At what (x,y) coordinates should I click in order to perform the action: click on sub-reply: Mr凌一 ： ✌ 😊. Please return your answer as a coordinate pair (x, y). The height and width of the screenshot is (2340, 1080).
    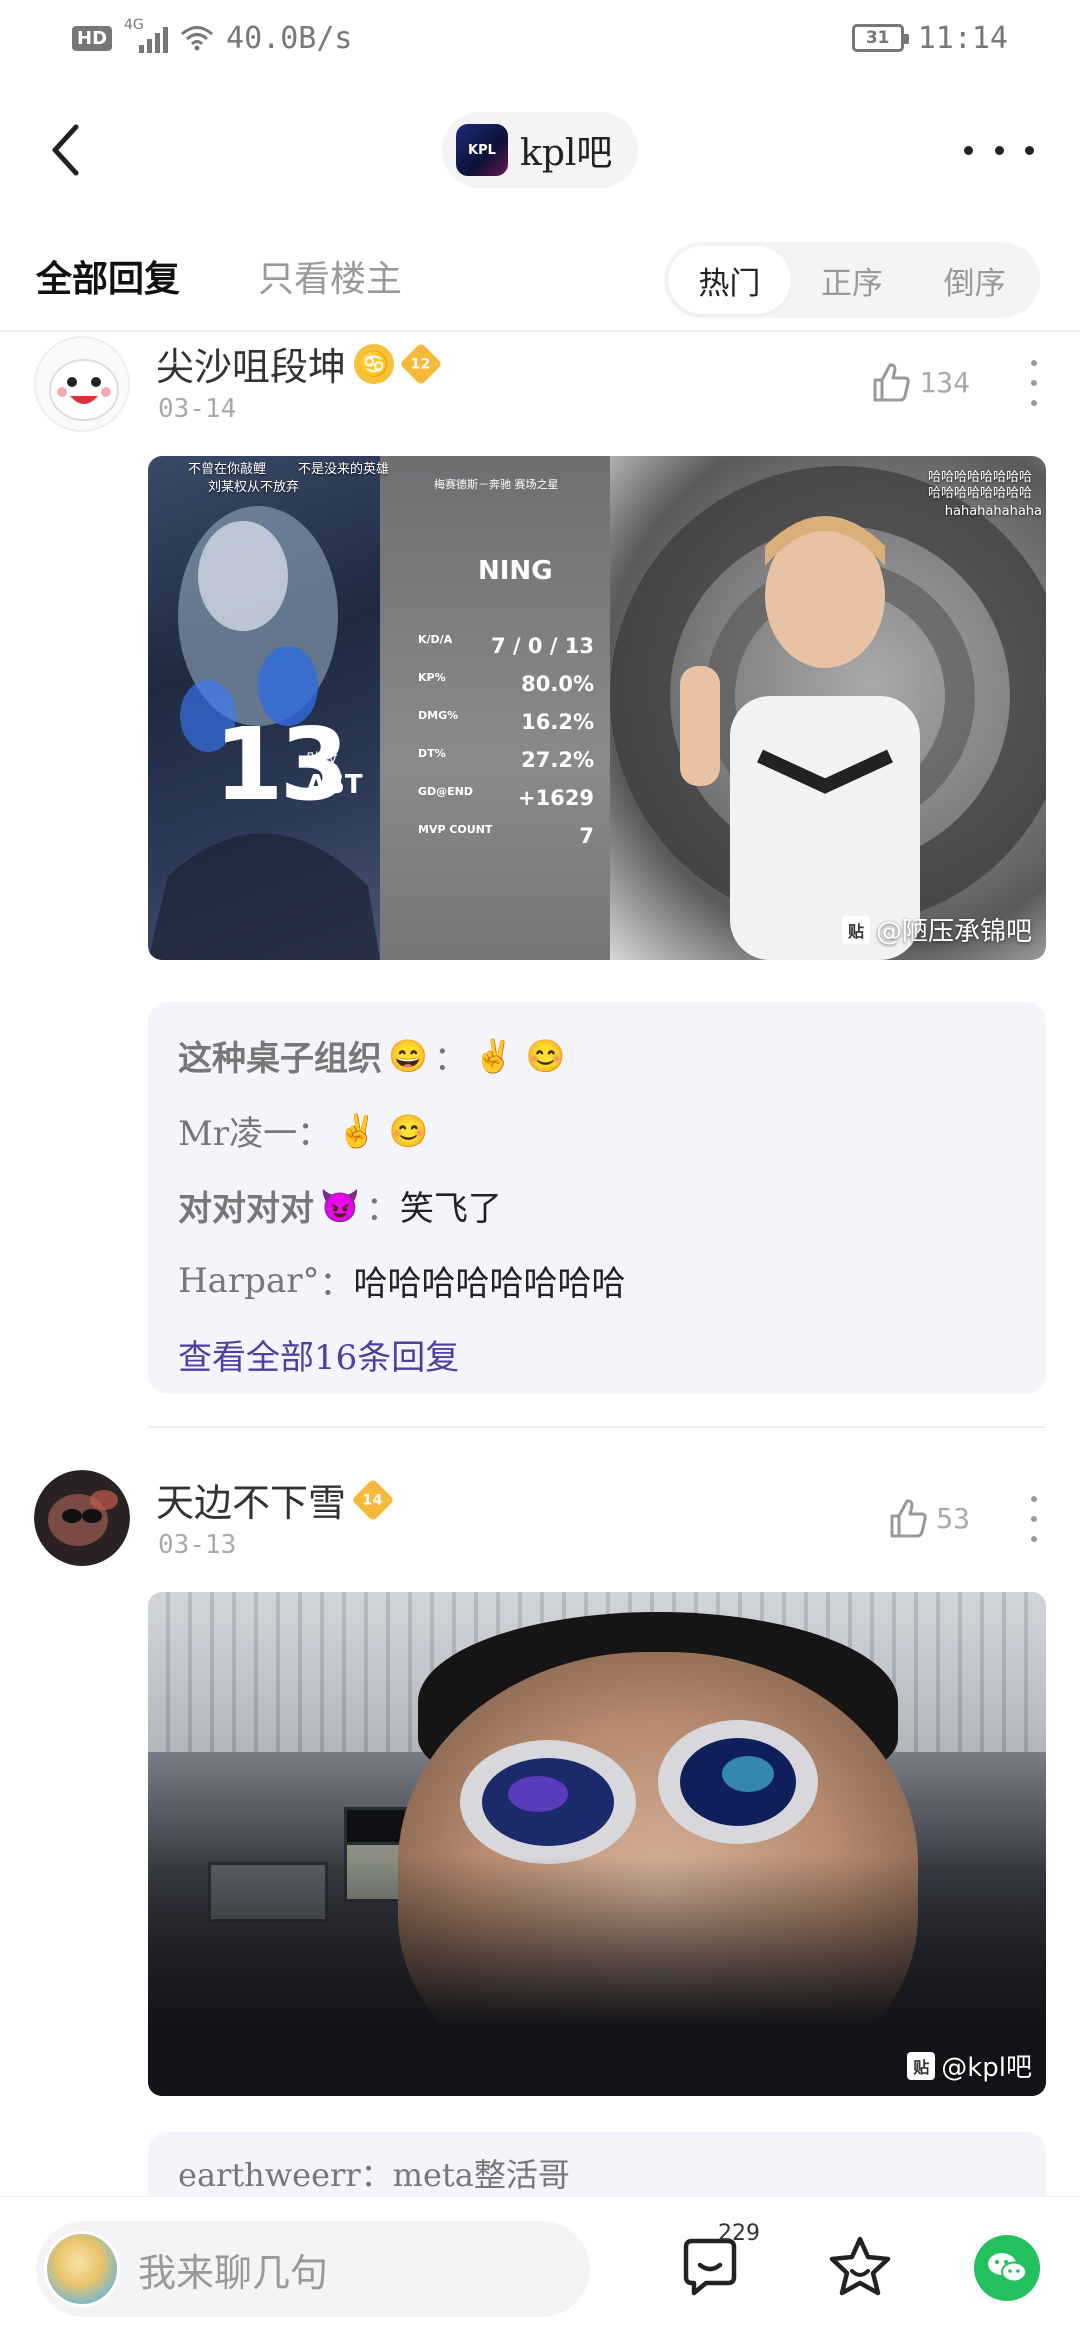
    Looking at the image, I should click on (597, 1130).